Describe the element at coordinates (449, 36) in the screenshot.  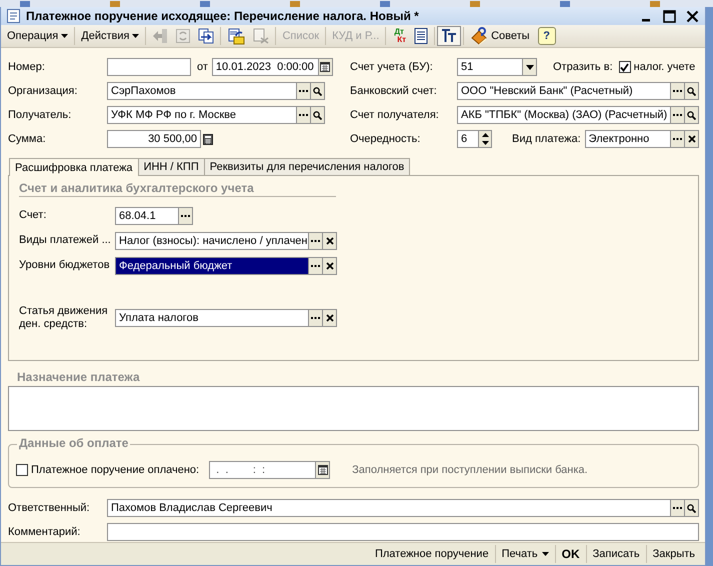
I see `toolbar-icon-button` at that location.